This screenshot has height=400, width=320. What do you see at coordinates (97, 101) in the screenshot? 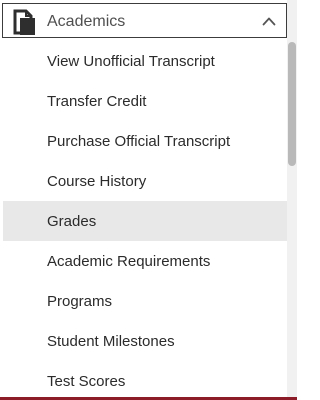
I see `menu-item-label: Transfer Credit` at bounding box center [97, 101].